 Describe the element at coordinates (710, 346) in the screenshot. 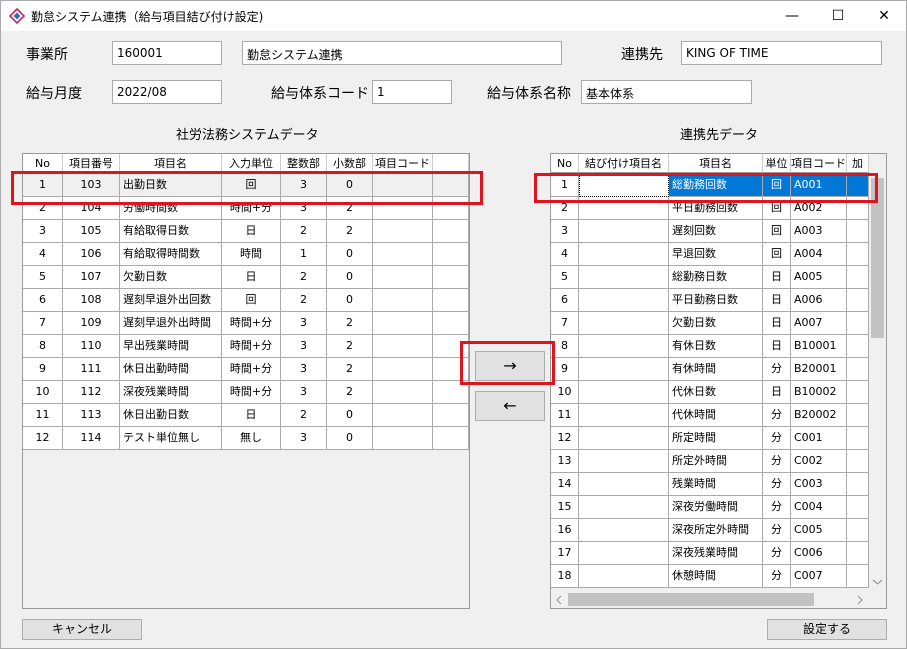

I see `list-item: 8 有休日数日 B10001` at that location.